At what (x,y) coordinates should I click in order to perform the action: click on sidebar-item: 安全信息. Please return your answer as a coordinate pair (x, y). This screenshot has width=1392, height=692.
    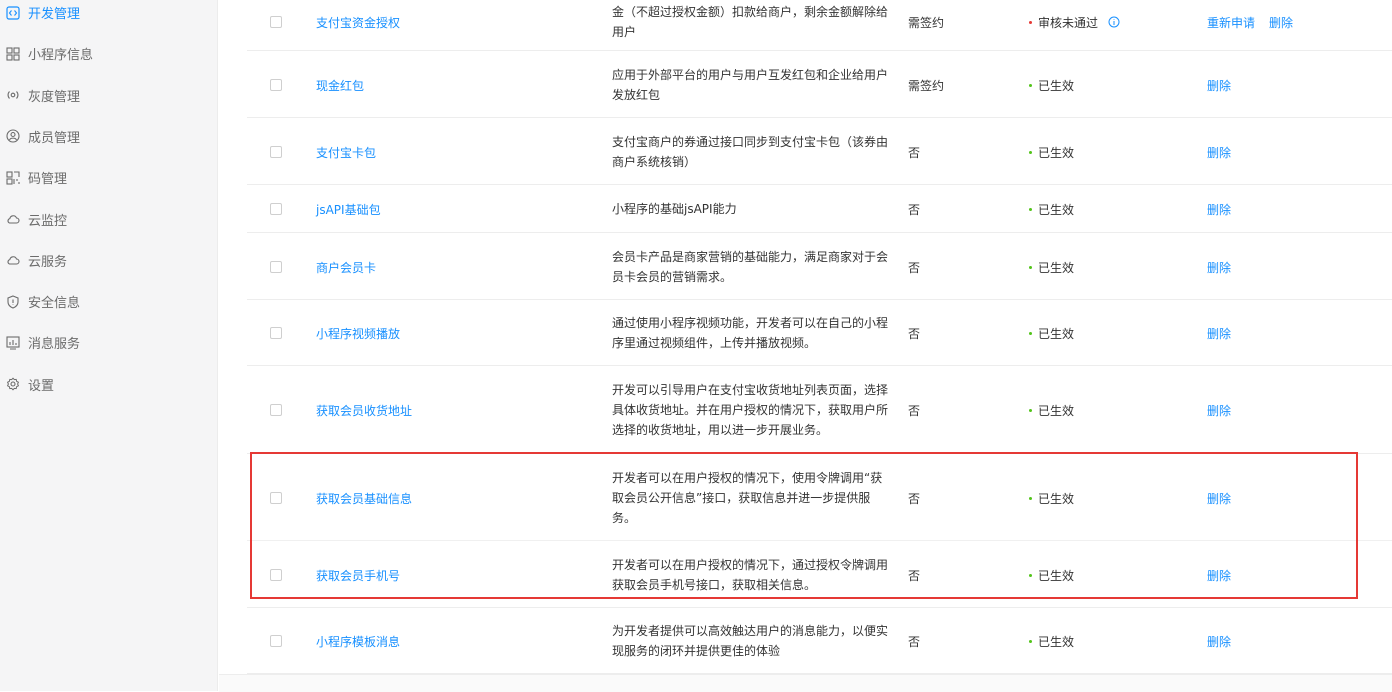
    Looking at the image, I should click on (109, 301).